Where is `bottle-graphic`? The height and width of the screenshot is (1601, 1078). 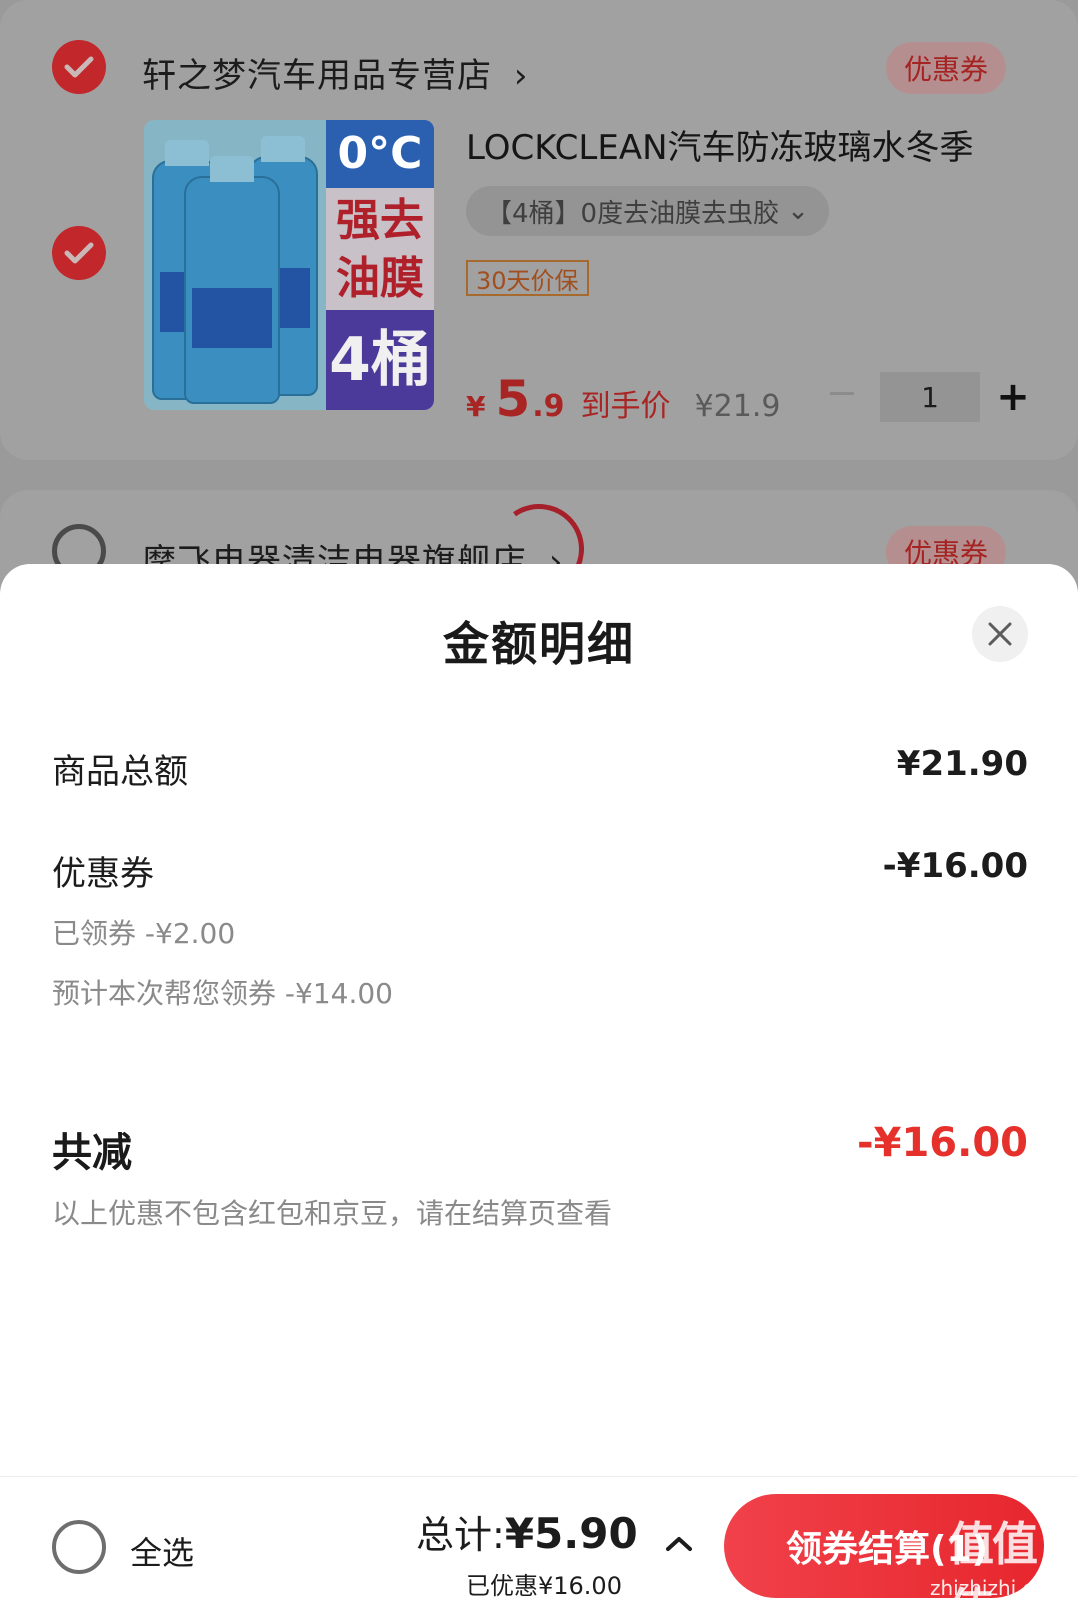 bottle-graphic is located at coordinates (232, 280).